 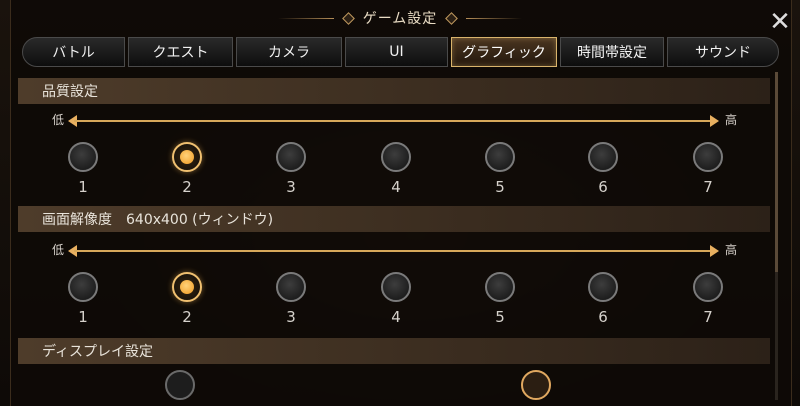 I want to click on section-resolution-header: 画面解像度 640x400 (ウィンドウ), so click(x=394, y=219).